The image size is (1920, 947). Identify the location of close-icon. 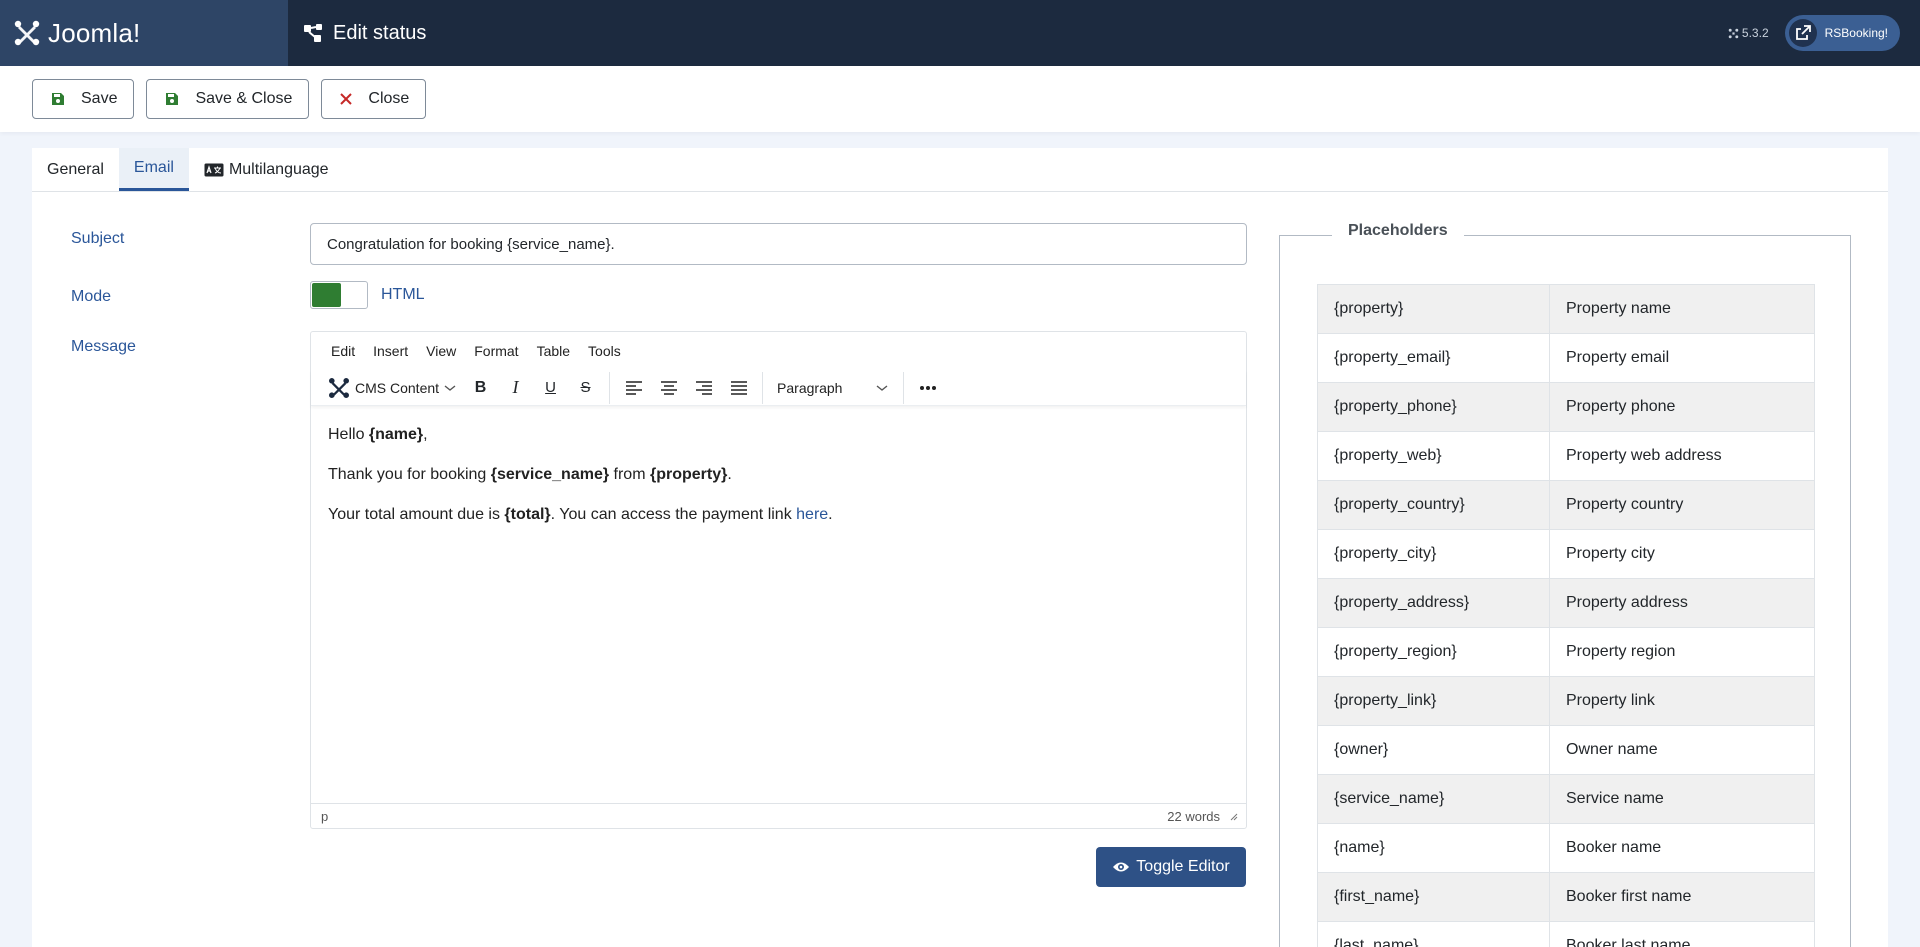
(346, 99).